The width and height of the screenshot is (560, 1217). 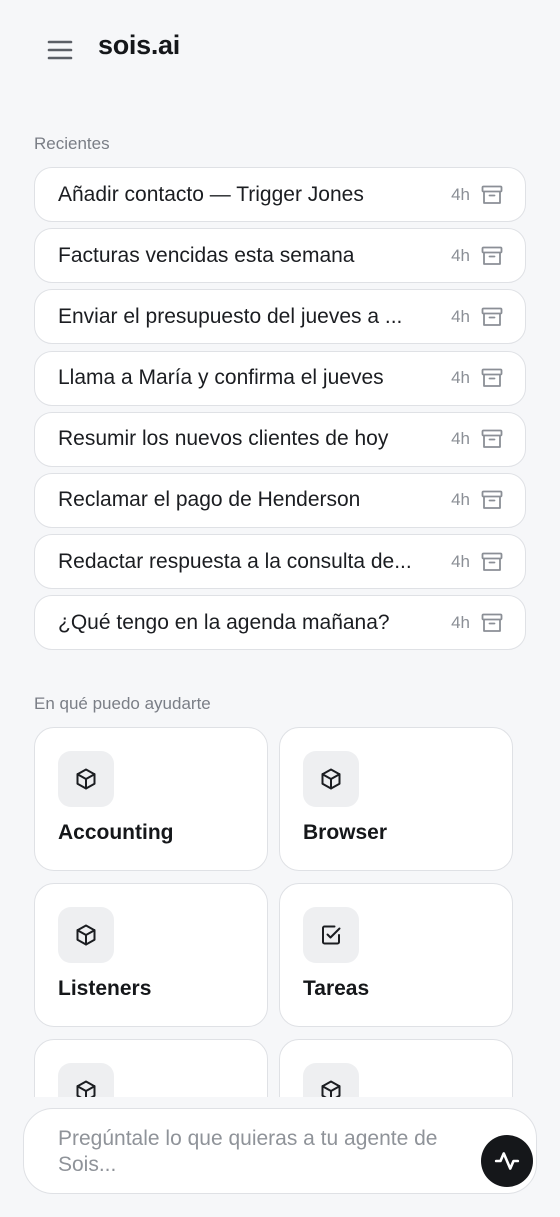 I want to click on card-label: Tareas, so click(x=336, y=988).